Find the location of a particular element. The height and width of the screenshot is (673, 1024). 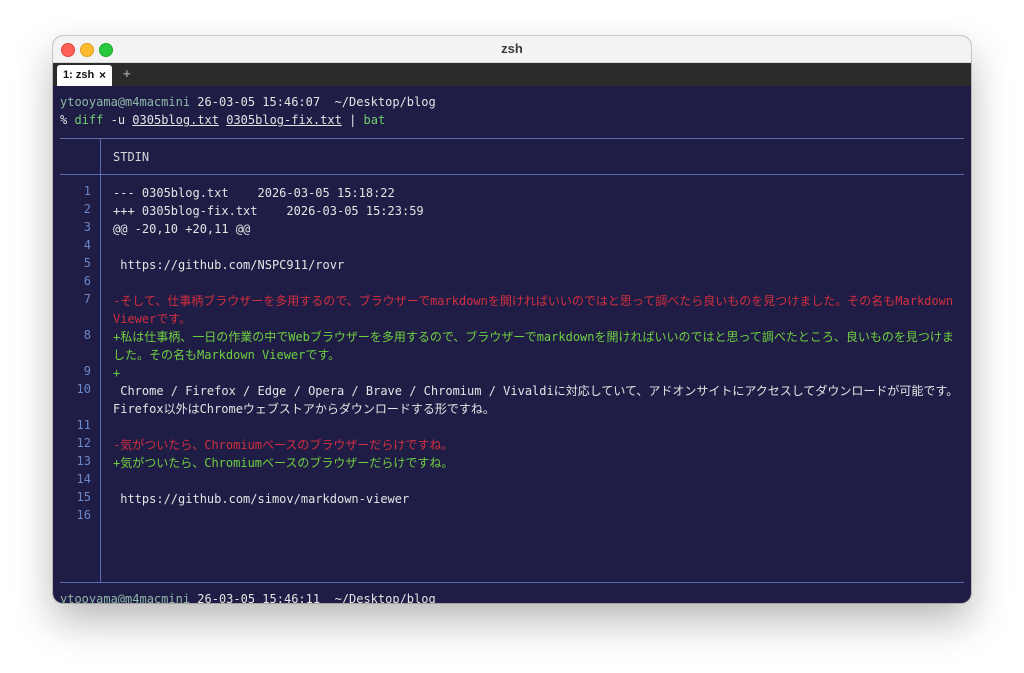

line-number: 11 is located at coordinates (83, 425).